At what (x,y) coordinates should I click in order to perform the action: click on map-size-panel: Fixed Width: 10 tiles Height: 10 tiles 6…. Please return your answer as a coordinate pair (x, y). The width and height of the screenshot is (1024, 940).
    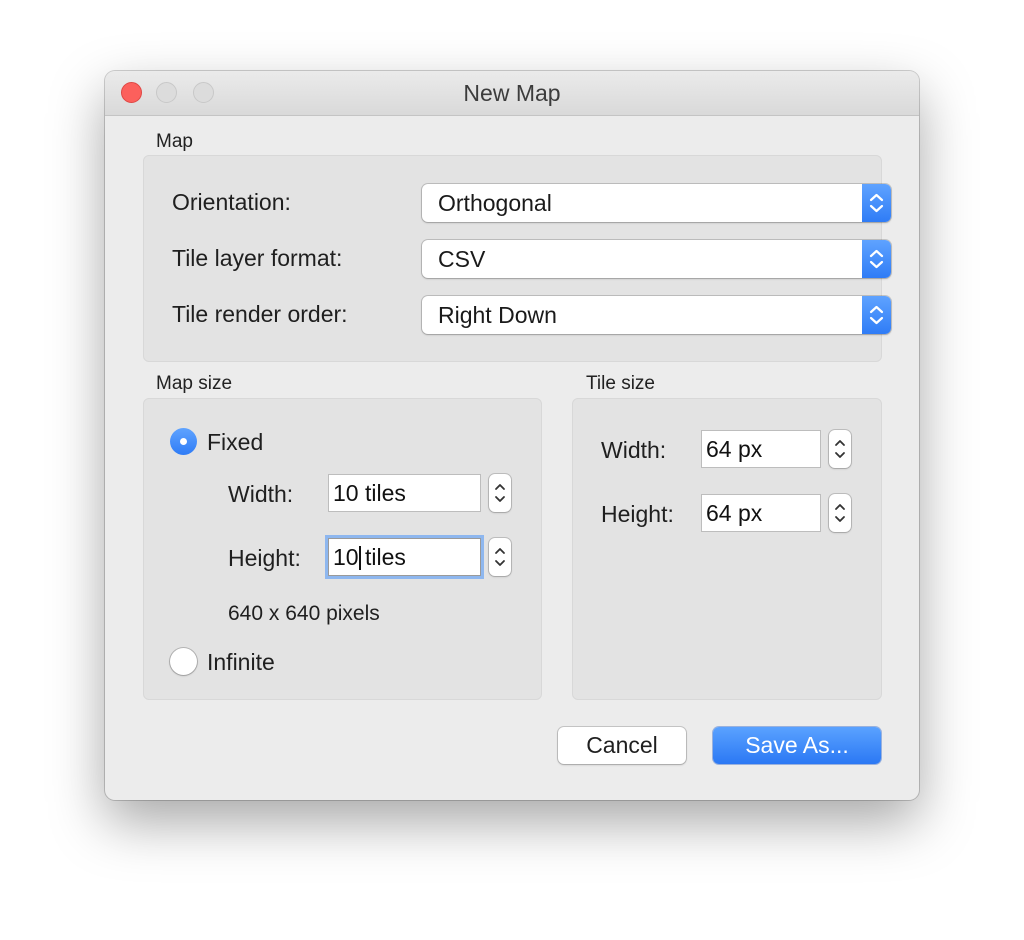
    Looking at the image, I should click on (342, 549).